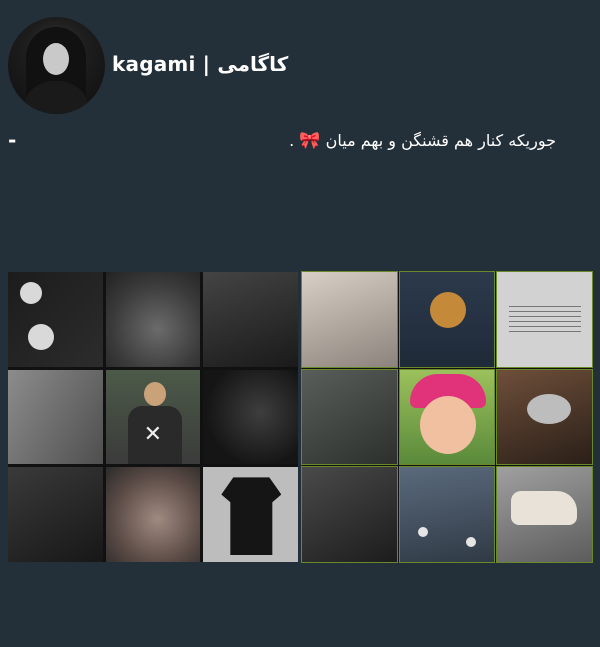  I want to click on avatar-face, so click(56, 59).